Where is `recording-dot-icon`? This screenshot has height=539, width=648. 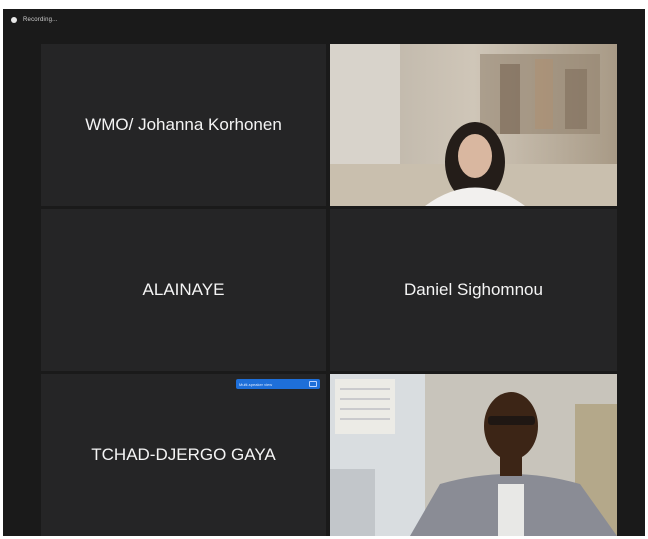 recording-dot-icon is located at coordinates (14, 20).